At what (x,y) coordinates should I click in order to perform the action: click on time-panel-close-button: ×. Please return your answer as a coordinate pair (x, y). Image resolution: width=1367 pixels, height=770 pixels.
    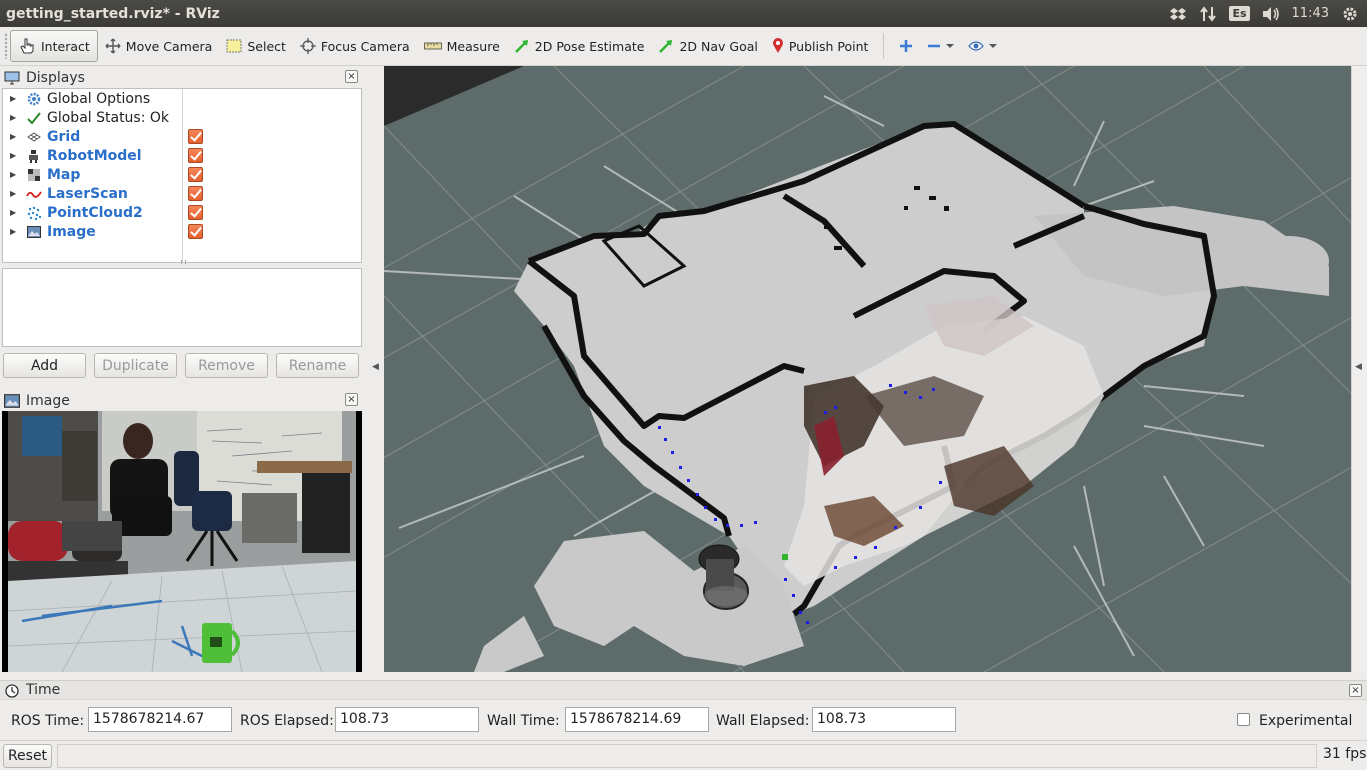
    Looking at the image, I should click on (1355, 690).